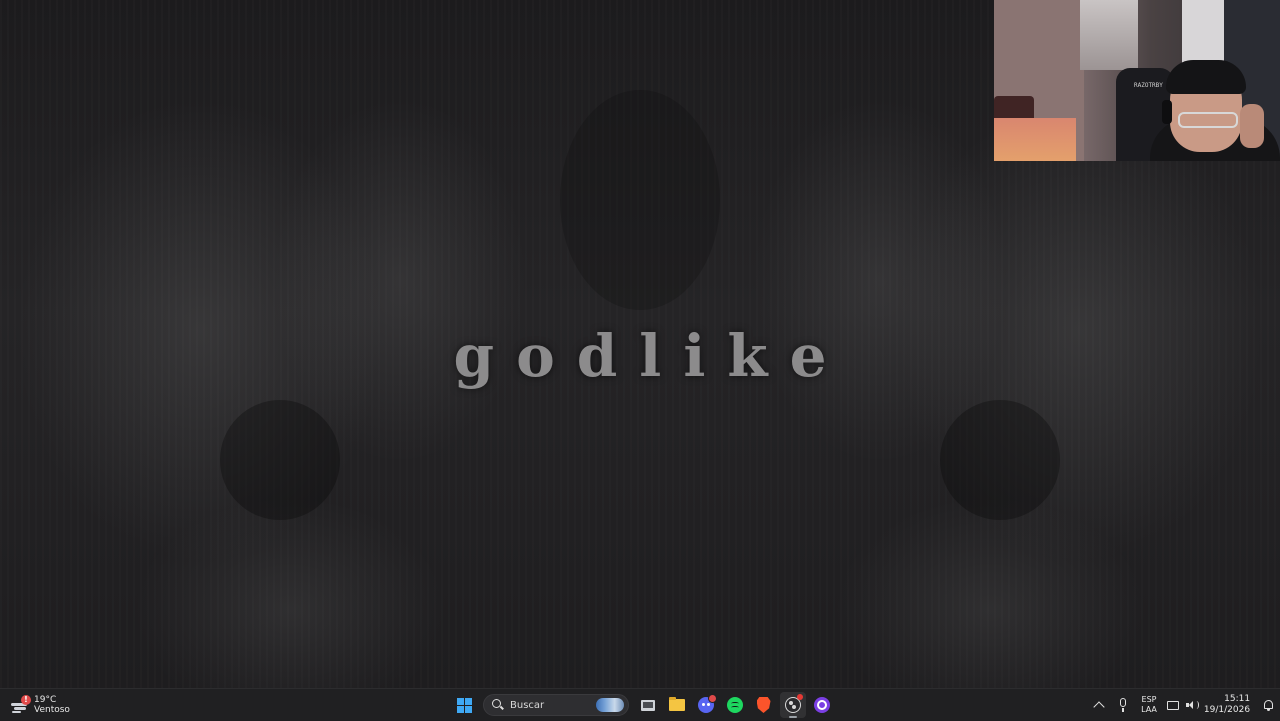  What do you see at coordinates (498, 705) in the screenshot?
I see `search-icon` at bounding box center [498, 705].